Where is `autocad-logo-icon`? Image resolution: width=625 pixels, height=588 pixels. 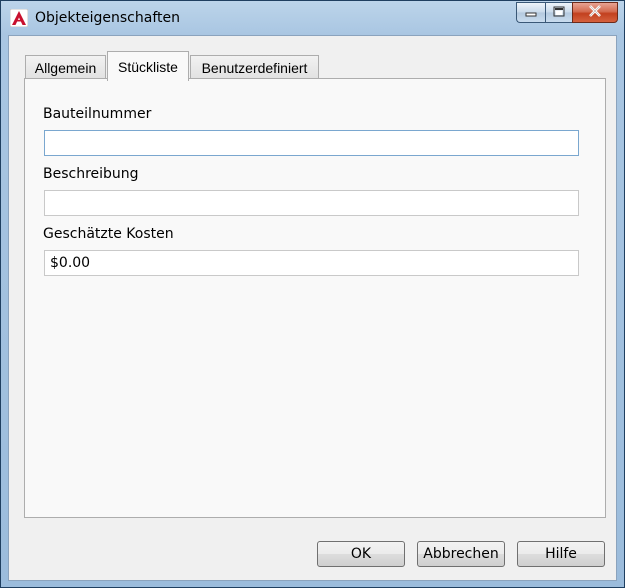 autocad-logo-icon is located at coordinates (19, 18).